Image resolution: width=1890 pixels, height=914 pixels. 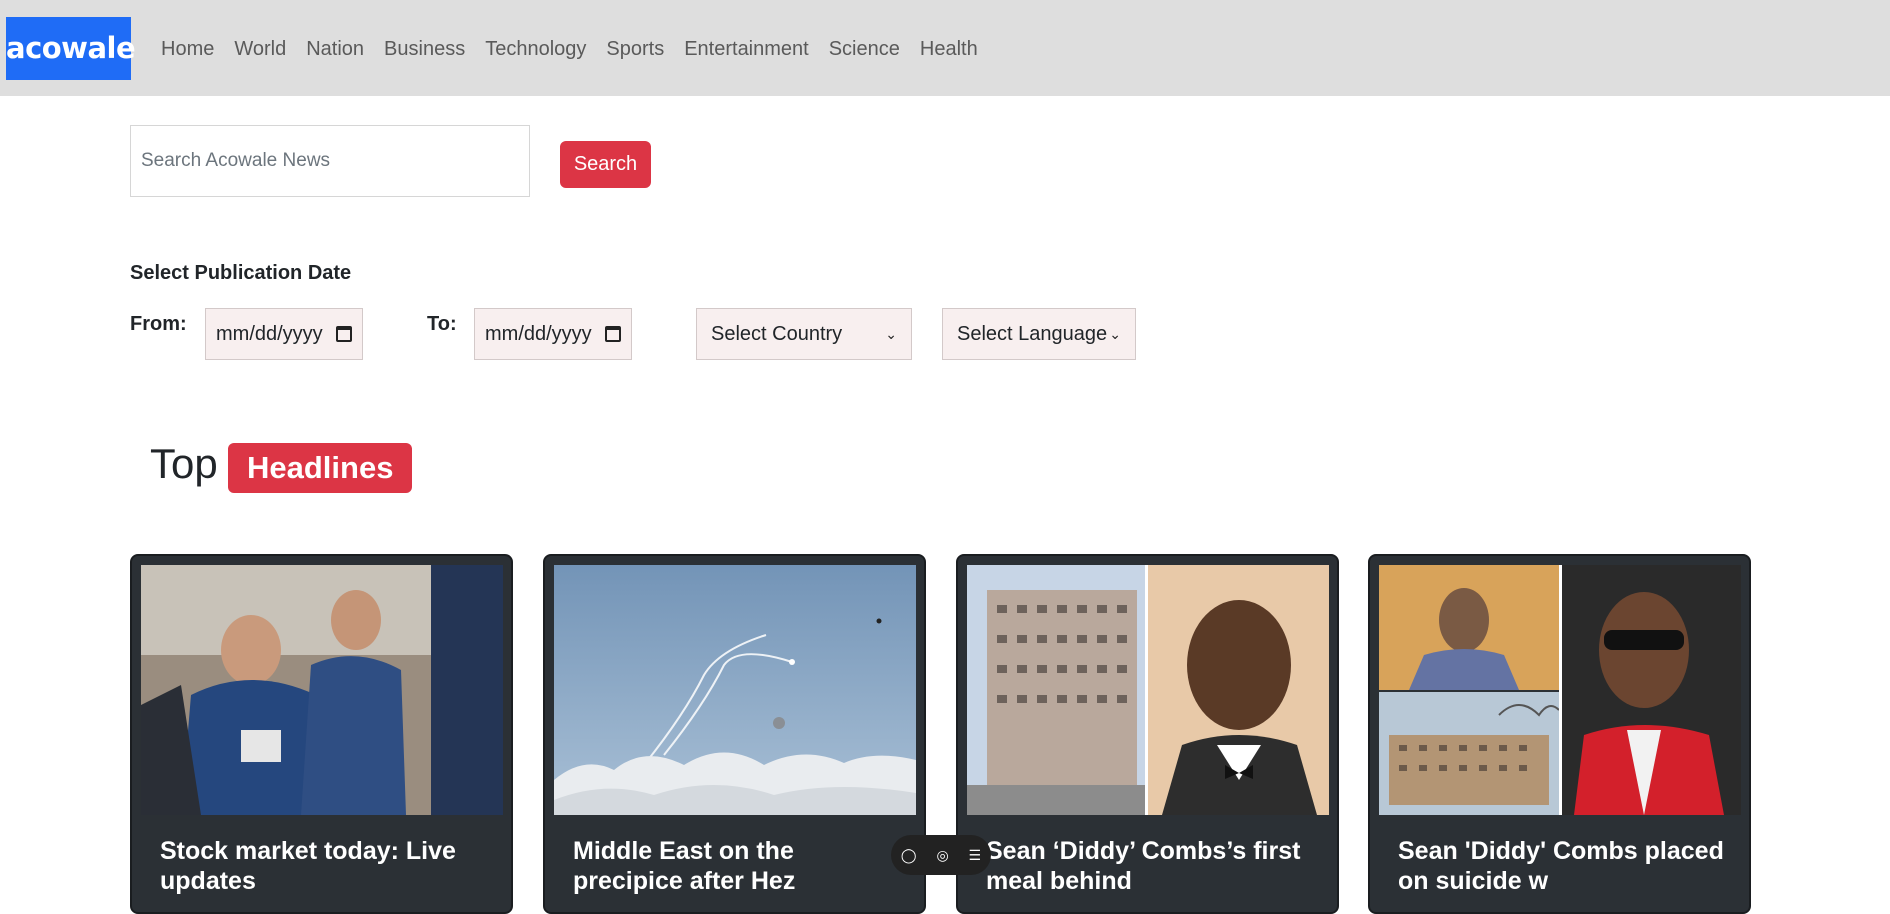 I want to click on nav-health: Health, so click(x=949, y=49).